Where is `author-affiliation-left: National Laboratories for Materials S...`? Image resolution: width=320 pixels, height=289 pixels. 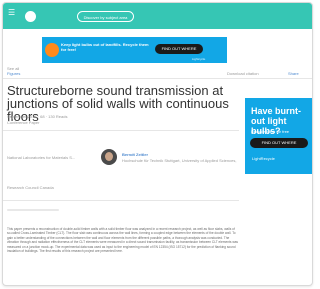 author-affiliation-left: National Laboratories for Materials S... is located at coordinates (41, 157).